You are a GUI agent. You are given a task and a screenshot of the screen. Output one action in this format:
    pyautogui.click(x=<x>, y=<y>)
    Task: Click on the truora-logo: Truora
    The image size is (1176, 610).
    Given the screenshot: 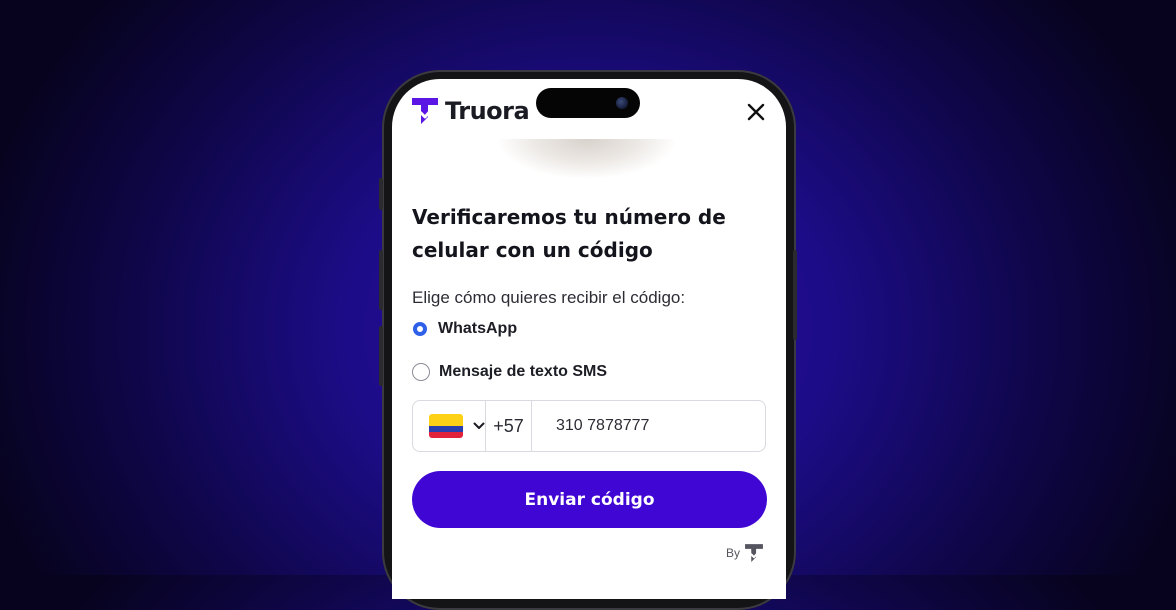 What is the action you would take?
    pyautogui.click(x=469, y=111)
    